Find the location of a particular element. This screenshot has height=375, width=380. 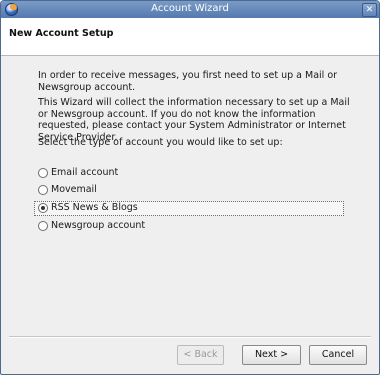

option-email-account: Email account is located at coordinates (188, 173).